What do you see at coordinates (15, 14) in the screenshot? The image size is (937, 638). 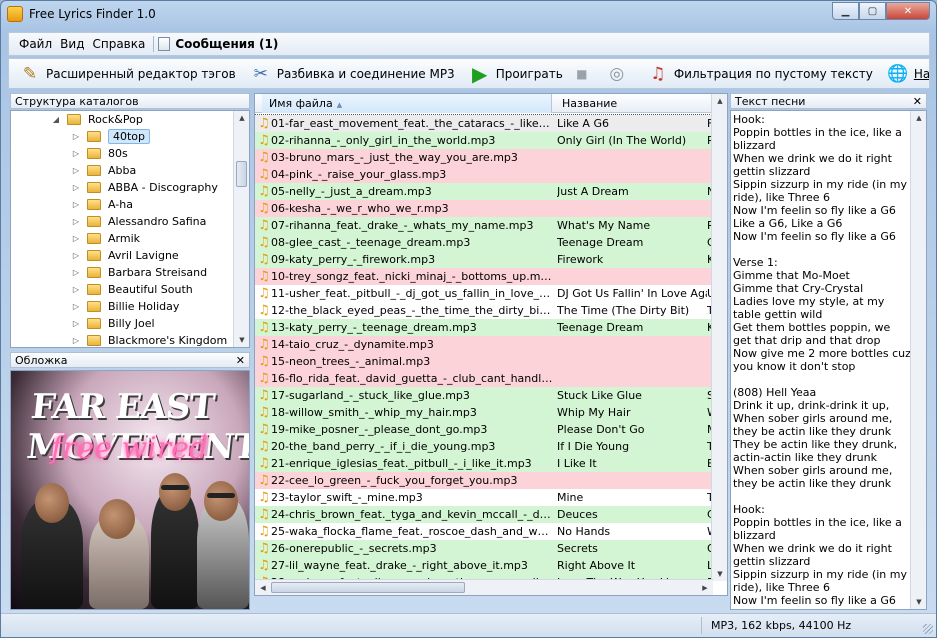 I see `app-icon` at bounding box center [15, 14].